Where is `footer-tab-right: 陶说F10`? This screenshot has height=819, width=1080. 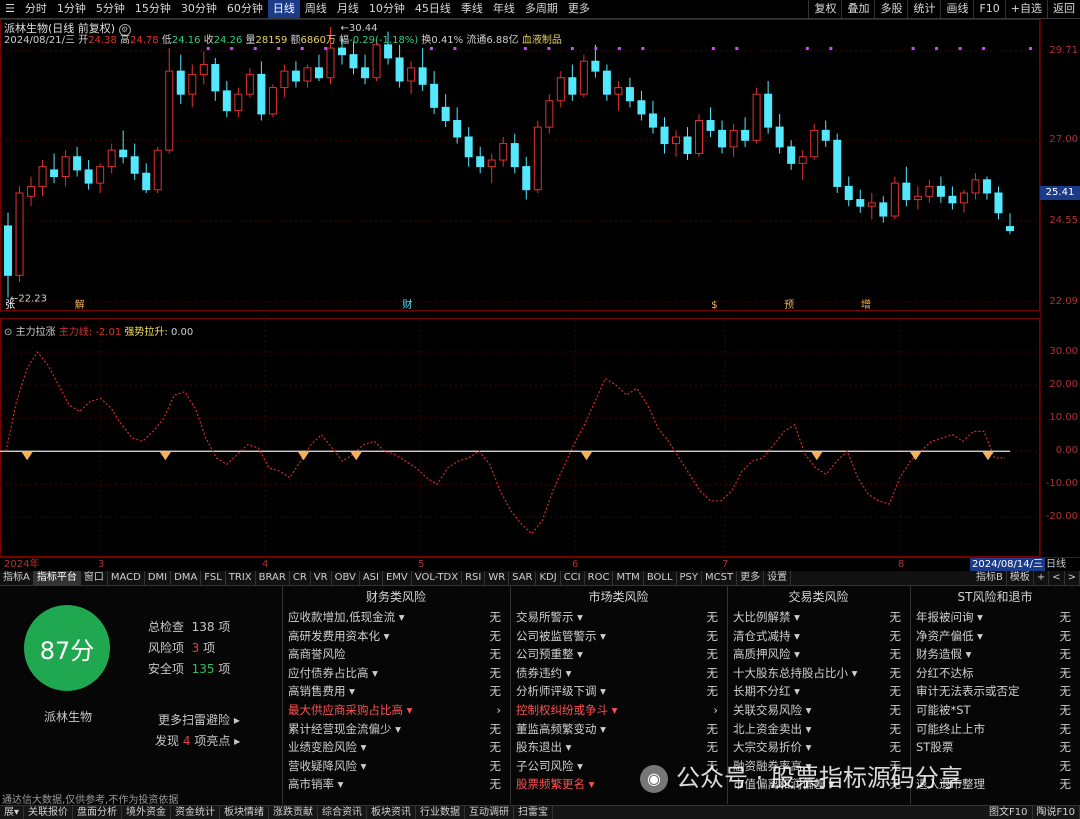
footer-tab-right: 陶说F10 is located at coordinates (1056, 812).